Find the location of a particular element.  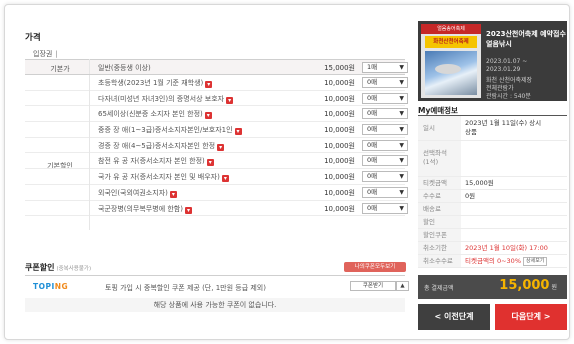

price-row-name: 다자녀(미성년 자녀3인)의 증명서상 보호자 ▾ is located at coordinates (166, 99).